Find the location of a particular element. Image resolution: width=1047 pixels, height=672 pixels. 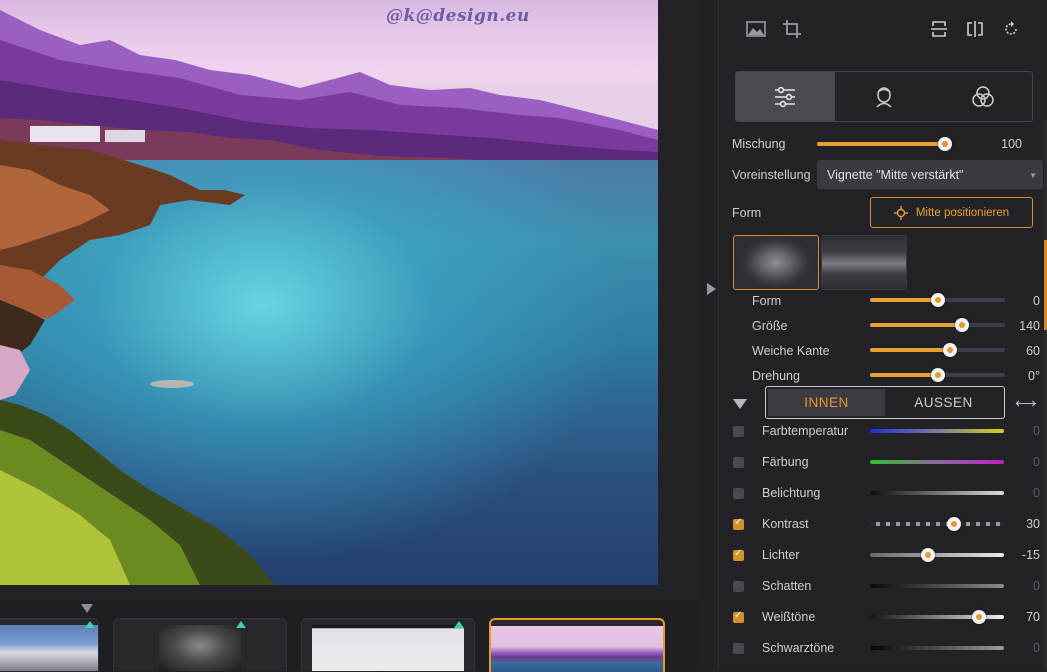

adjustment-value: 70 is located at coordinates (1033, 617).